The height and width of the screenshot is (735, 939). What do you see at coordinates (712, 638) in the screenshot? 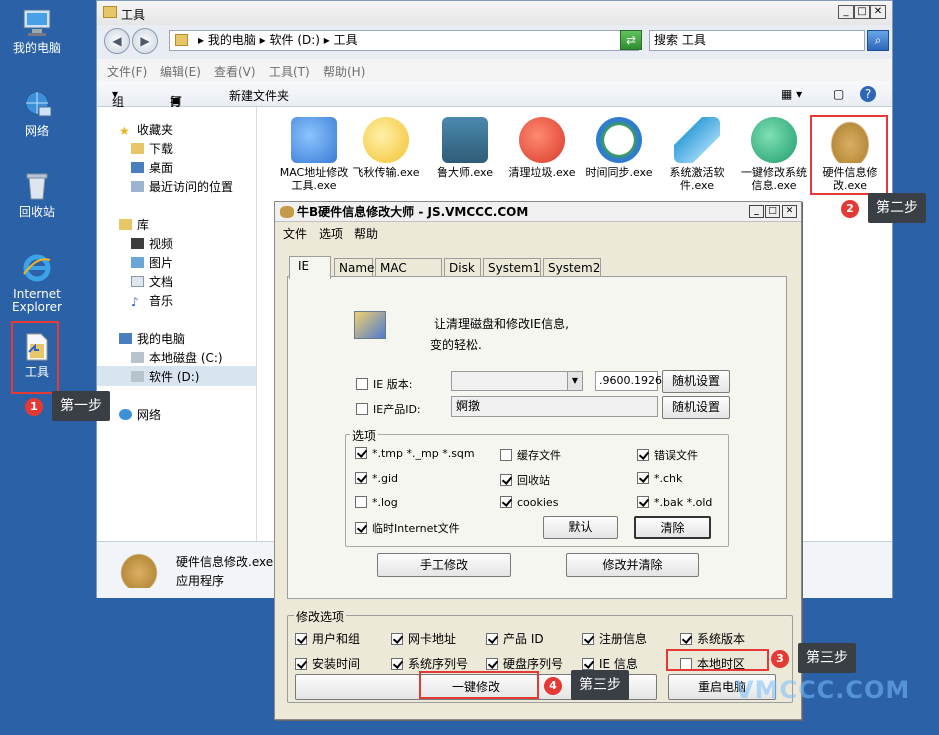
I see `modify-system-version-checkbox: 系统版本` at bounding box center [712, 638].